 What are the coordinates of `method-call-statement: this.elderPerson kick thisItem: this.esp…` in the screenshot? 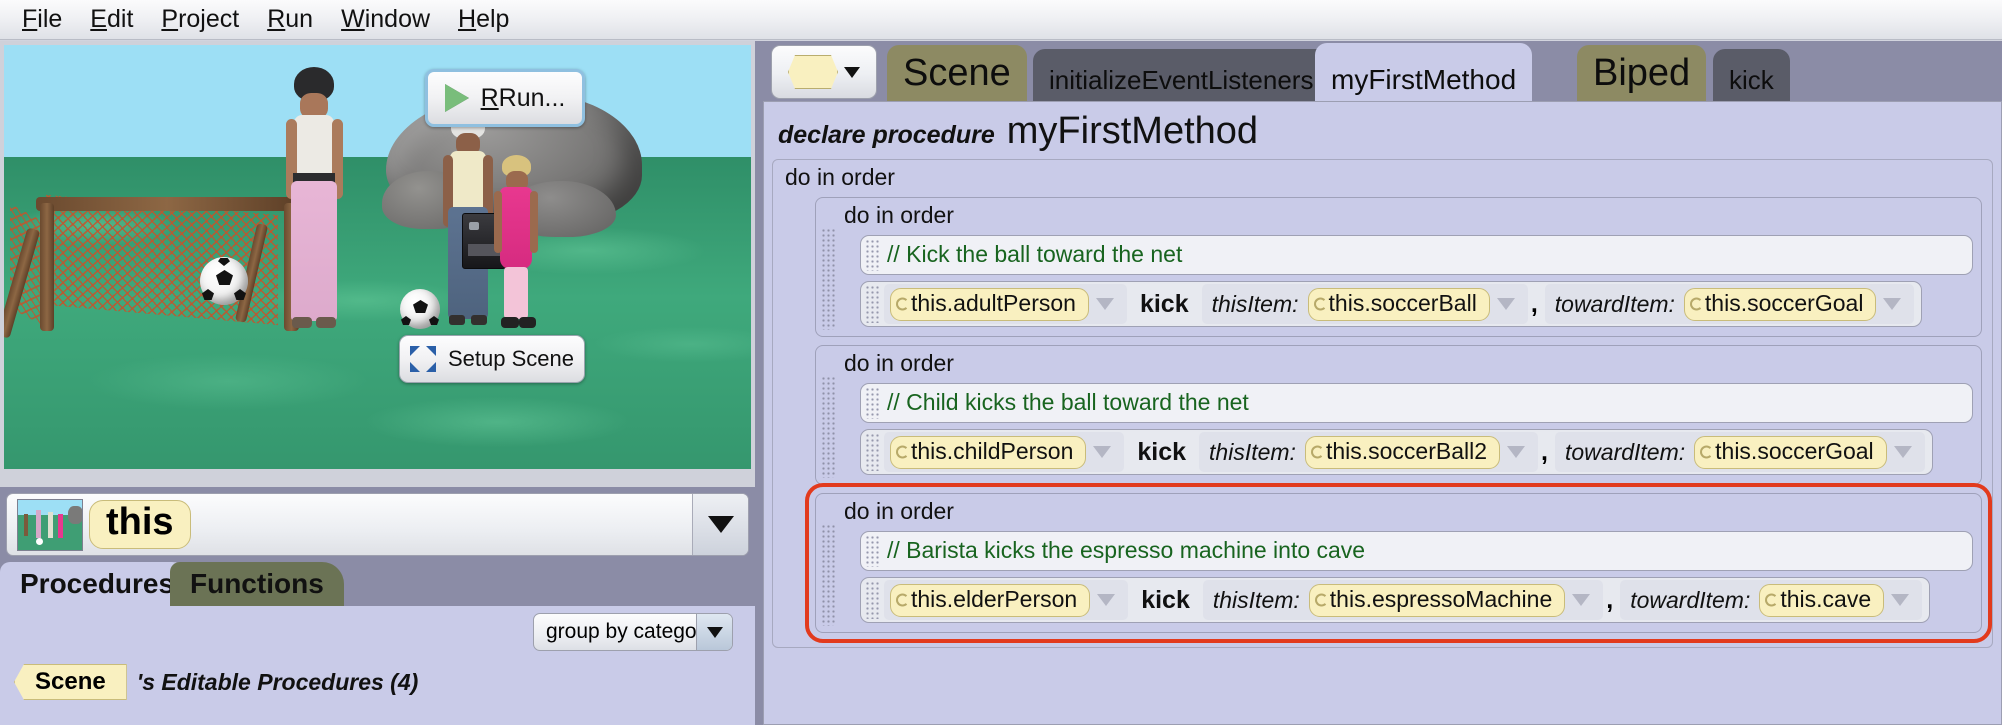 It's located at (1395, 600).